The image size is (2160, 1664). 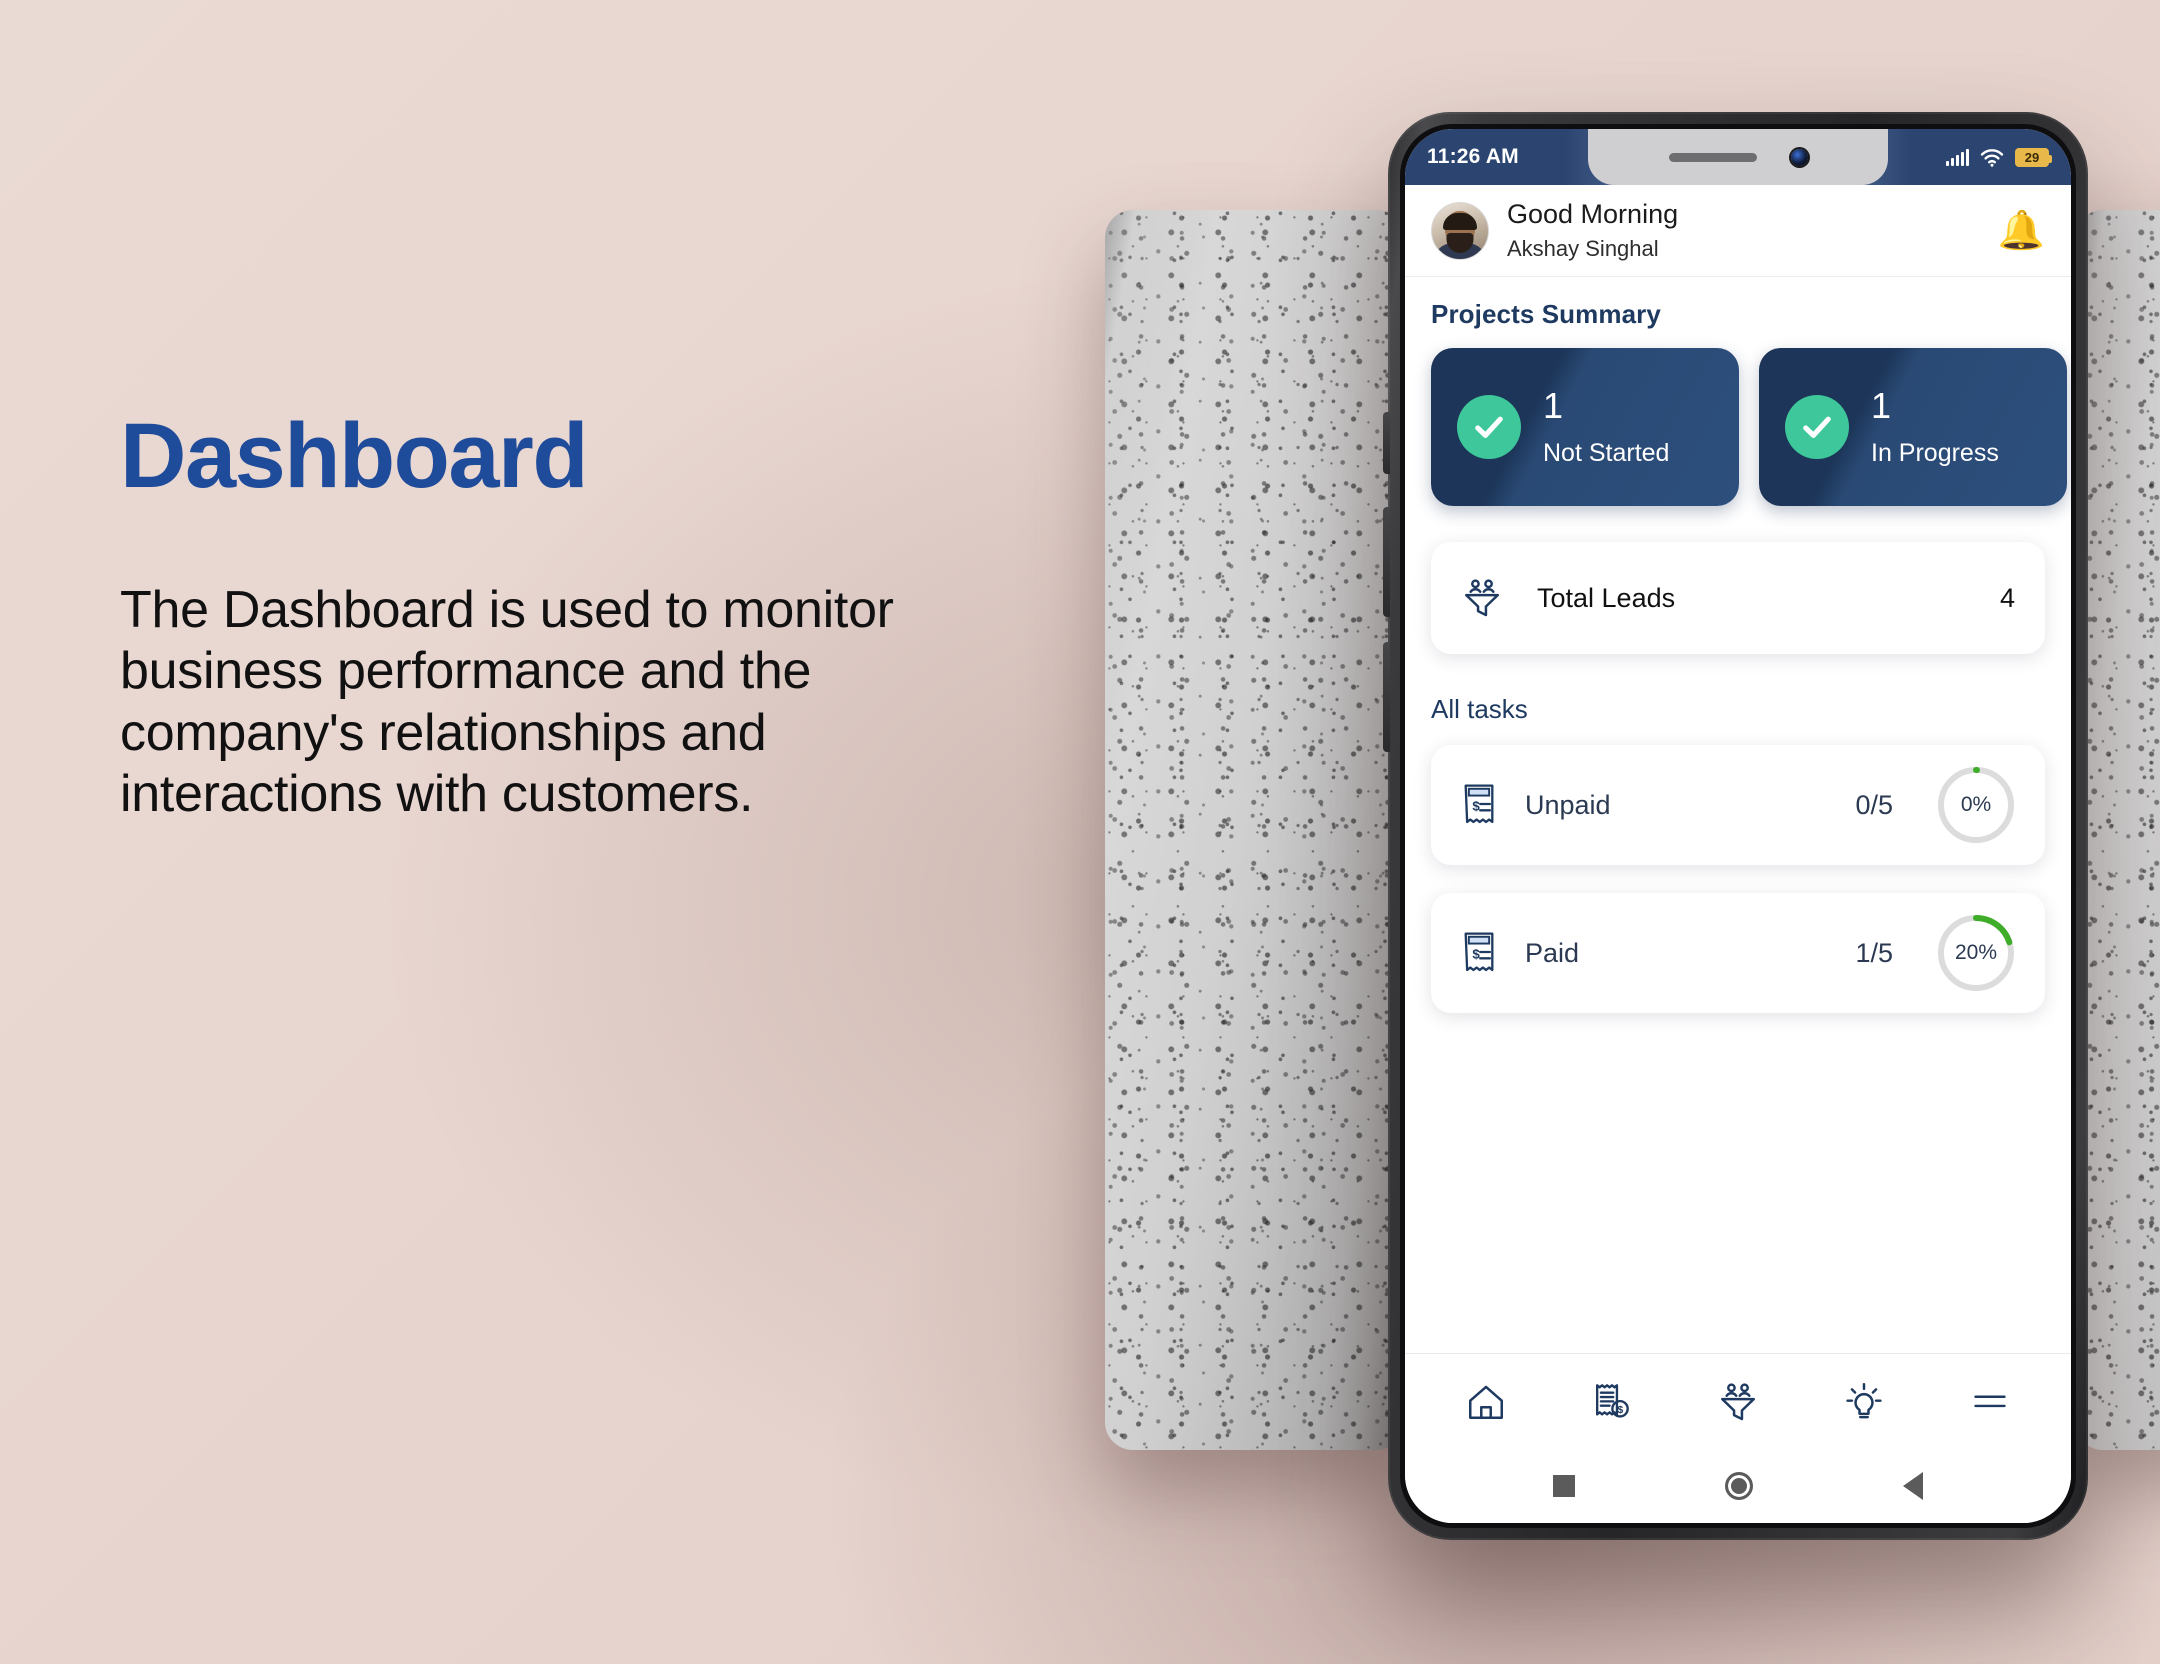 I want to click on project-status-label: Not Started, so click(x=1606, y=453).